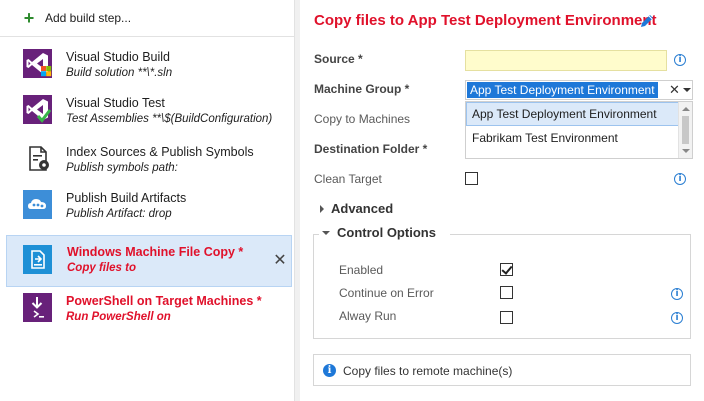 The width and height of the screenshot is (704, 401). Describe the element at coordinates (371, 149) in the screenshot. I see `destination-folder-label: Destination Folder *` at that location.